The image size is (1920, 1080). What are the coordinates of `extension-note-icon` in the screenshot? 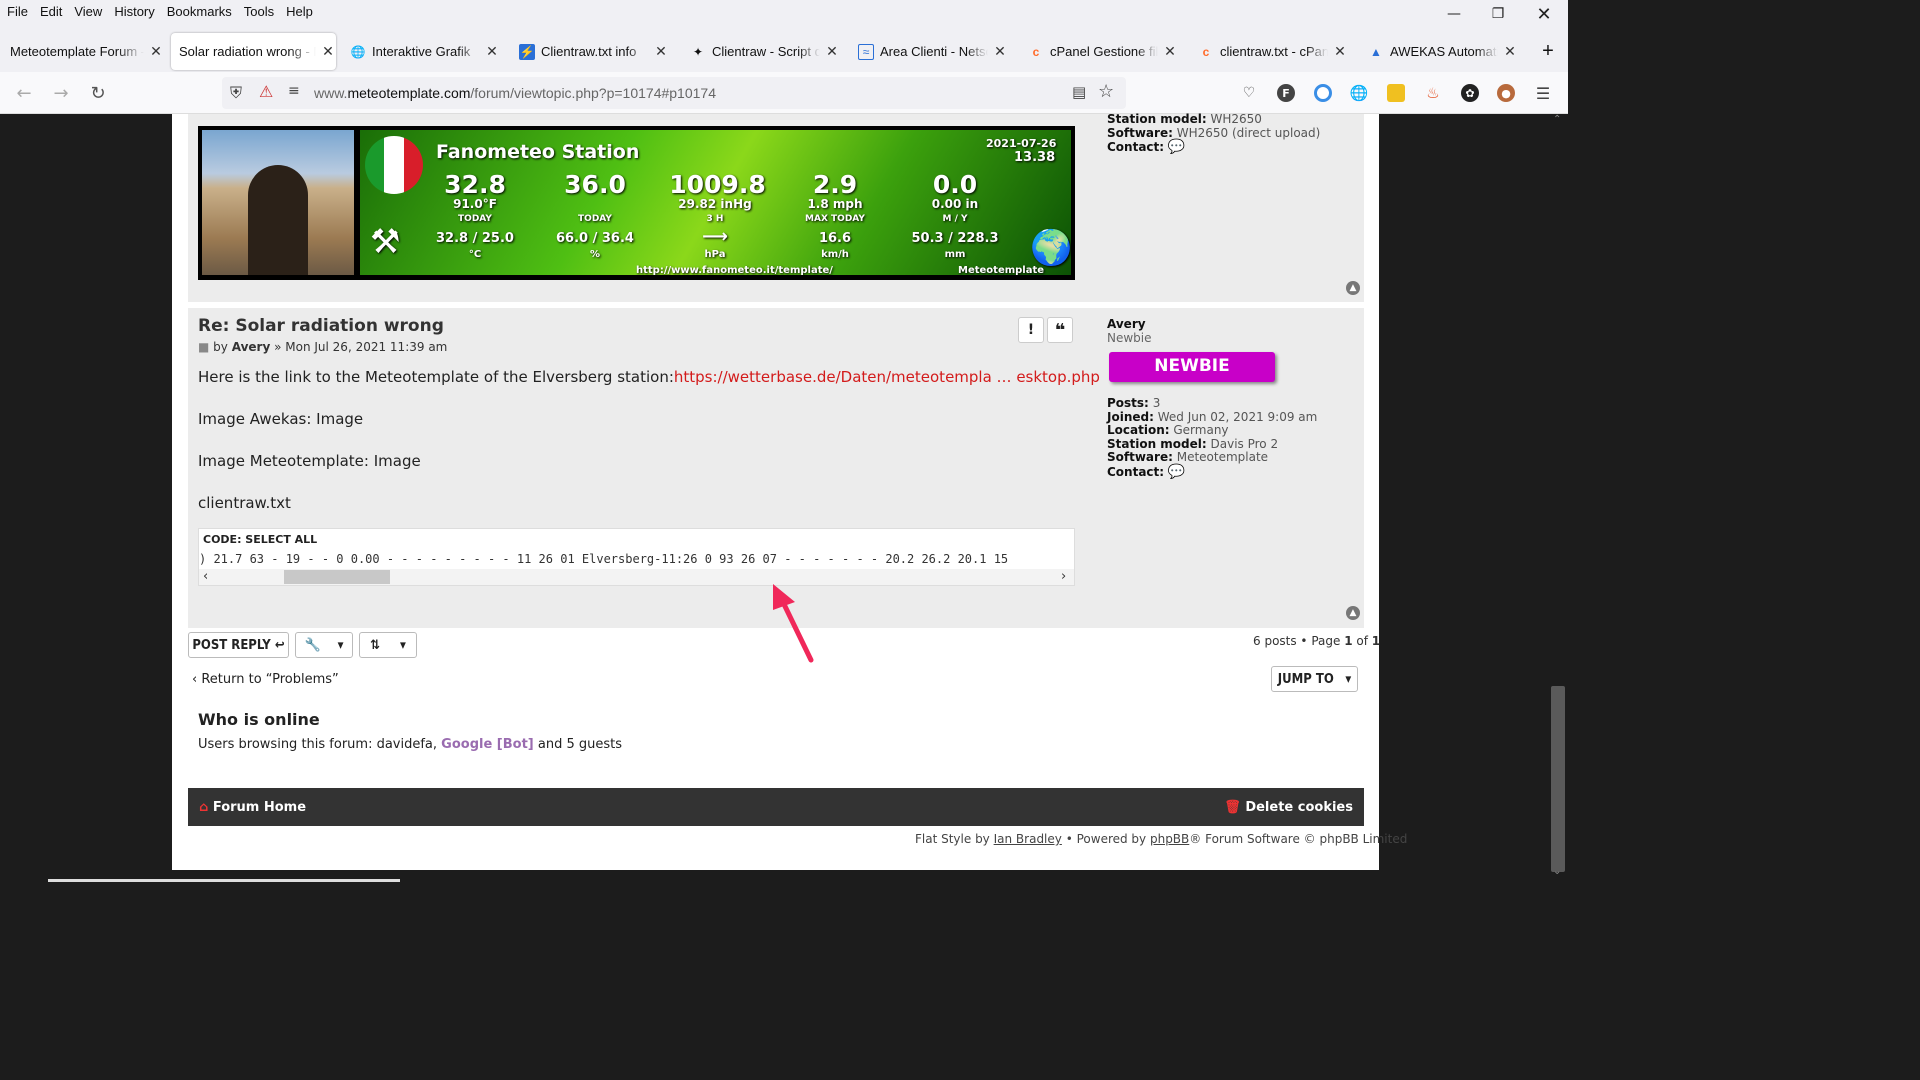 It's located at (1396, 93).